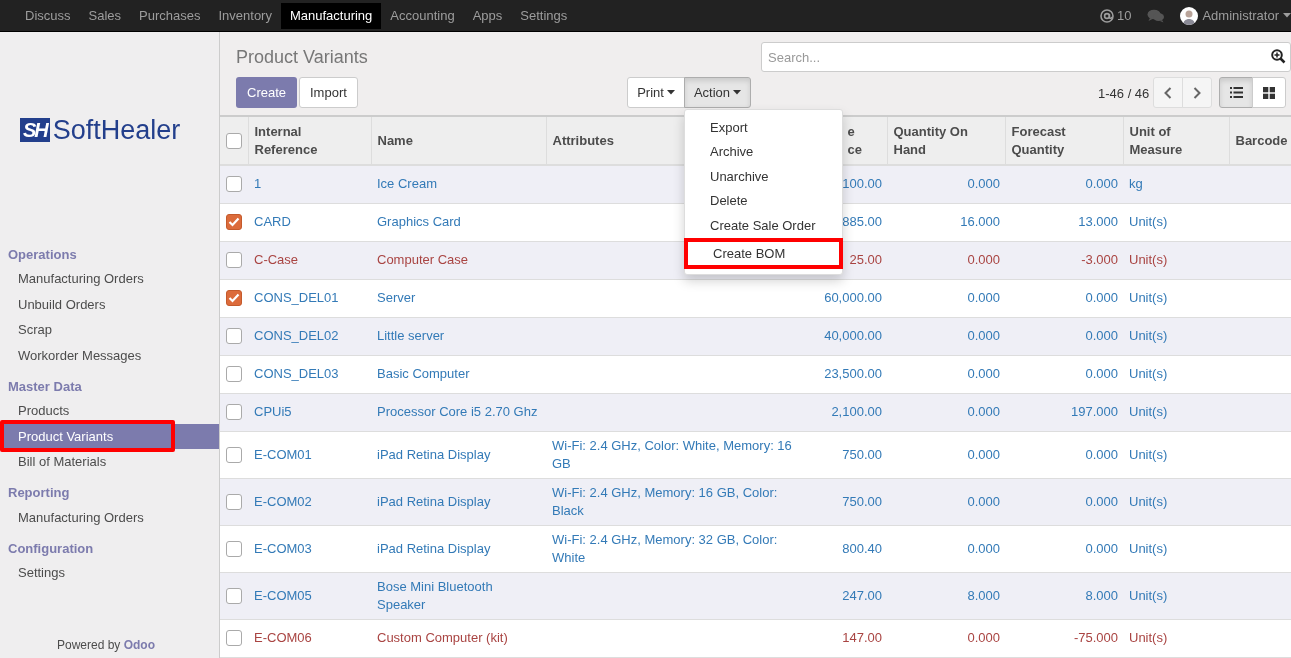  I want to click on table-cell: 2,100.00, so click(856, 411).